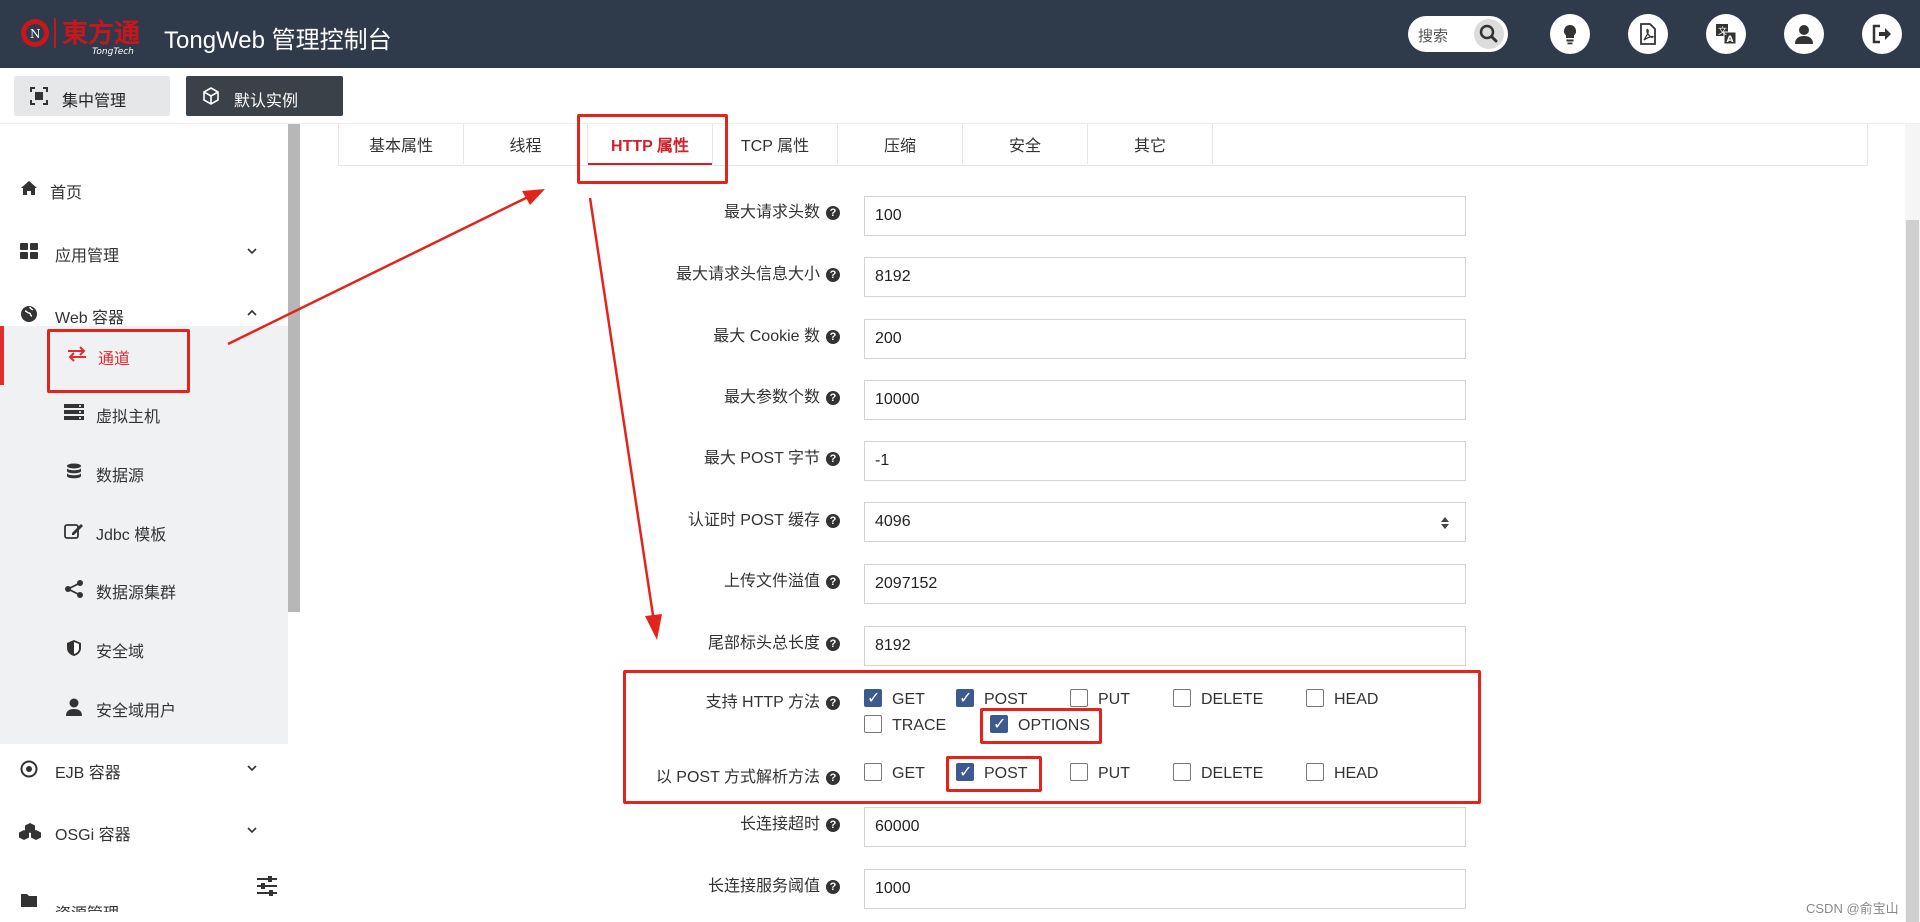  I want to click on annotation-arrows, so click(444, 414).